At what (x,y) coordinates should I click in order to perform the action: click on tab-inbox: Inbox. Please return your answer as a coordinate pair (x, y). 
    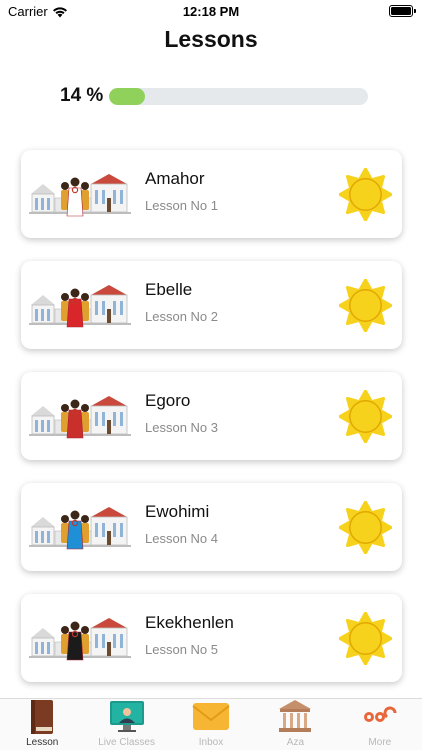
    Looking at the image, I should click on (211, 724).